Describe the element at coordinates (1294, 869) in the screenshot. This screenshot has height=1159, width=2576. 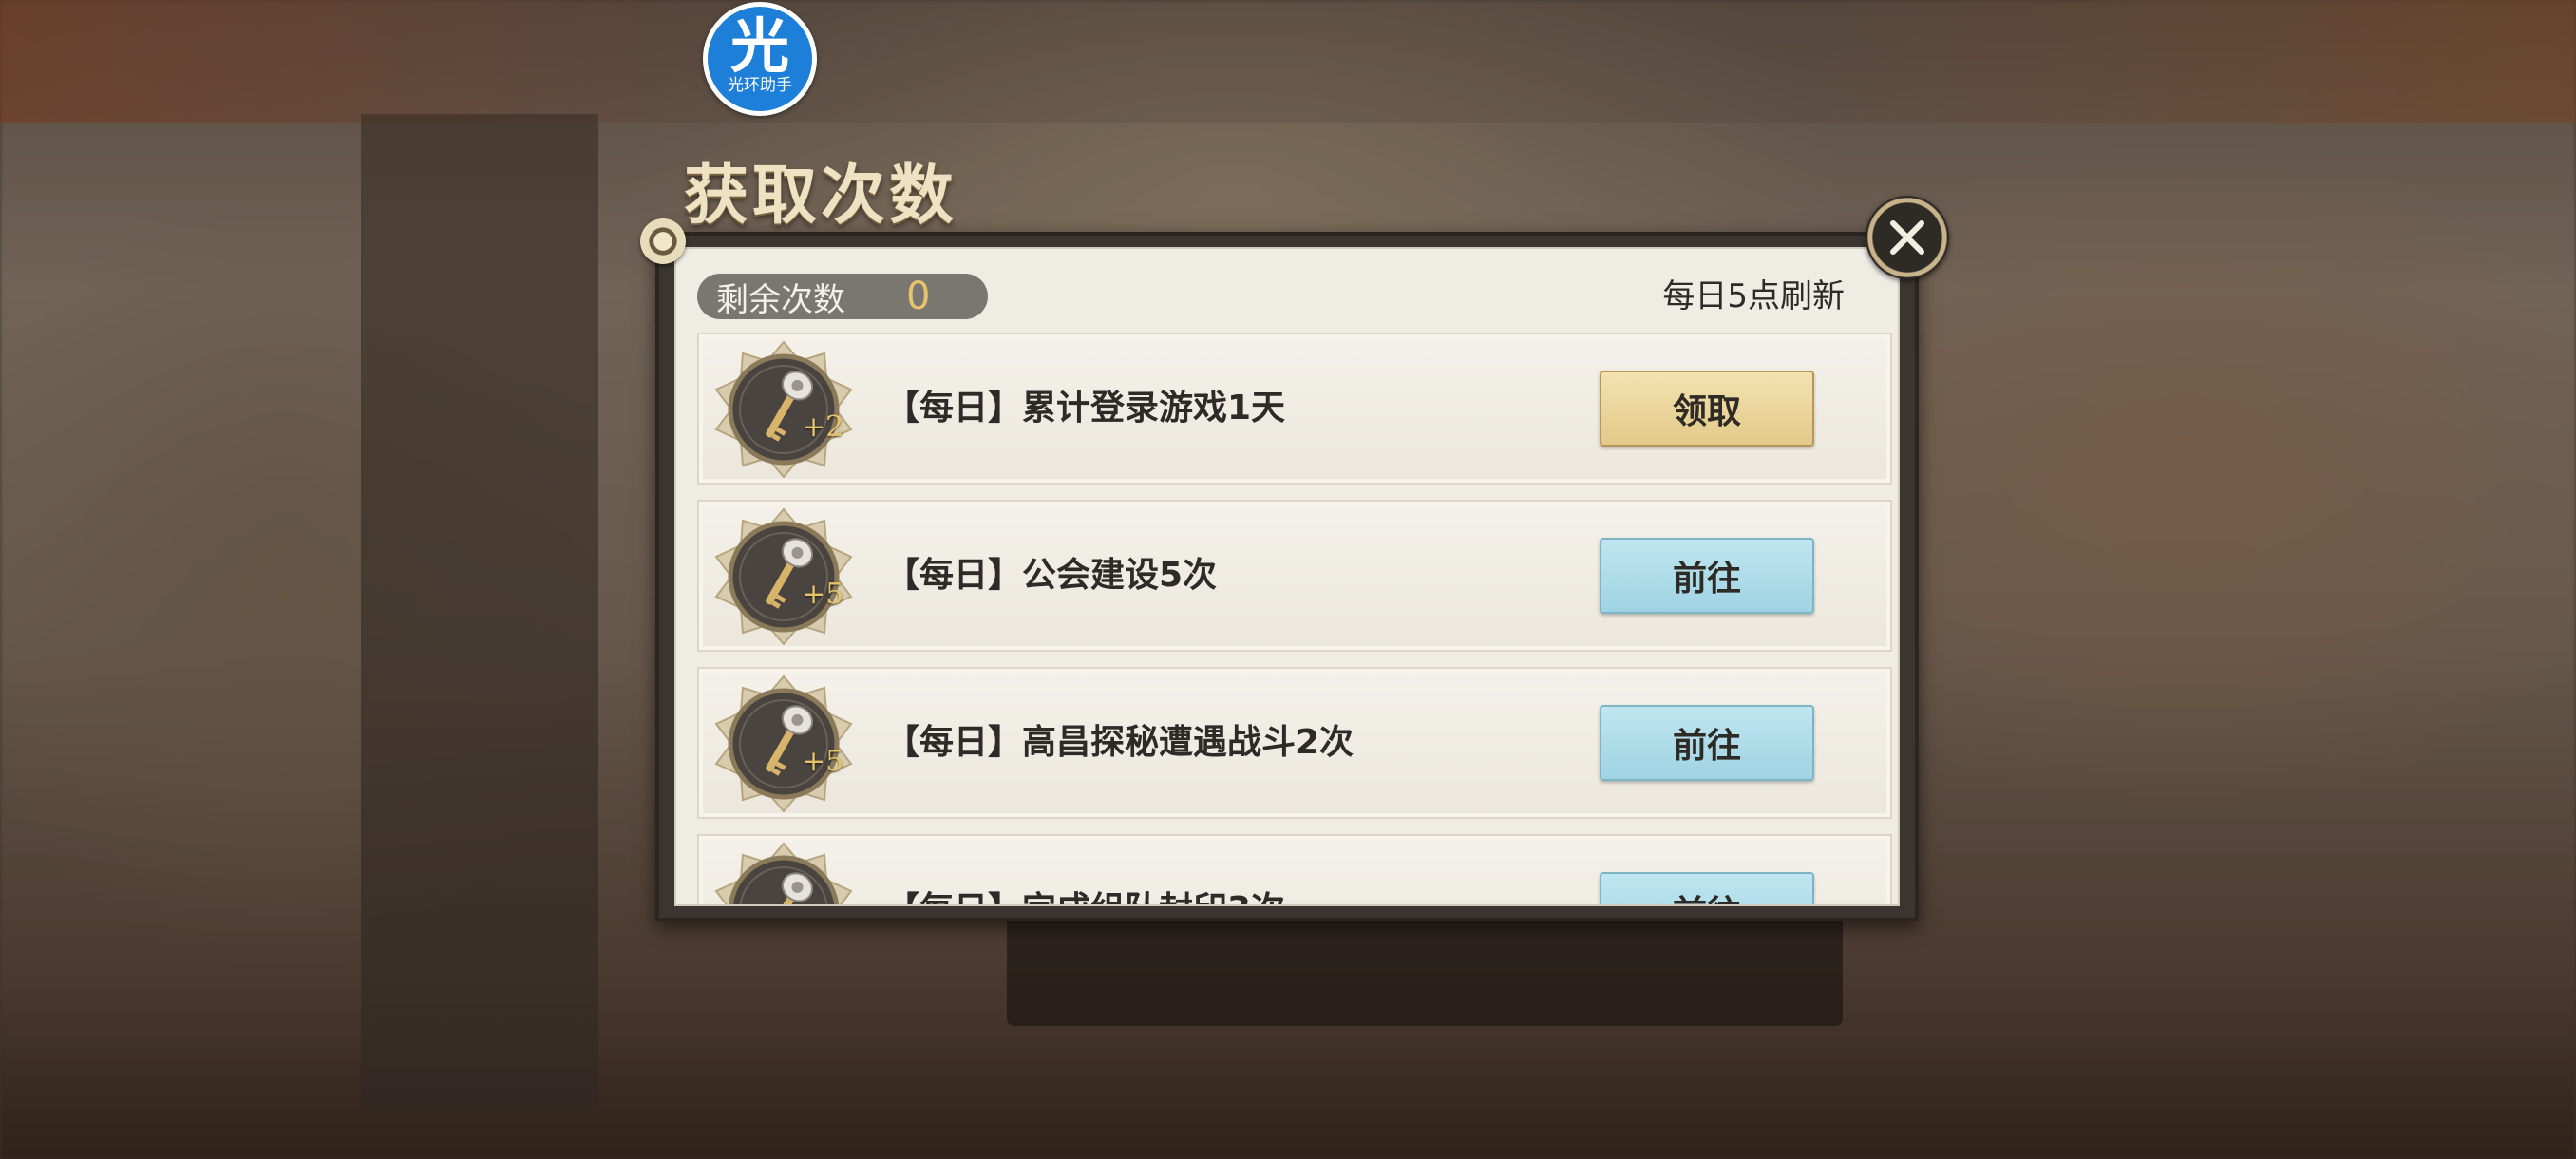
I see `task-row-4: 【每日】完成组队封印3次 前往` at that location.